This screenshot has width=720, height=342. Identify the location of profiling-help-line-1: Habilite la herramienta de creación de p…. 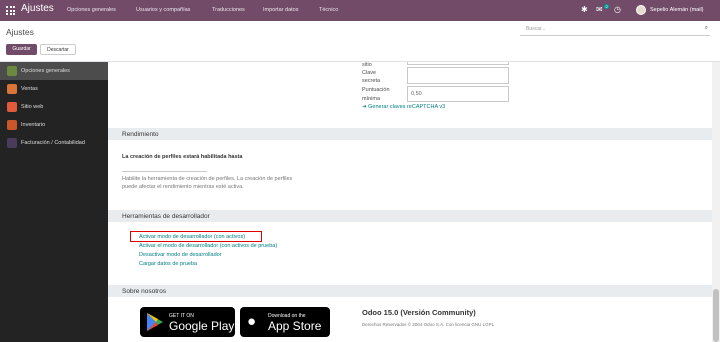
(207, 179).